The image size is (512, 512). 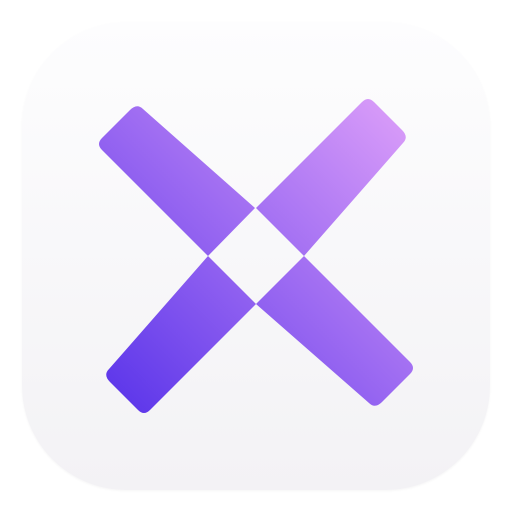 I want to click on x-arm-lower-left, so click(x=181, y=334).